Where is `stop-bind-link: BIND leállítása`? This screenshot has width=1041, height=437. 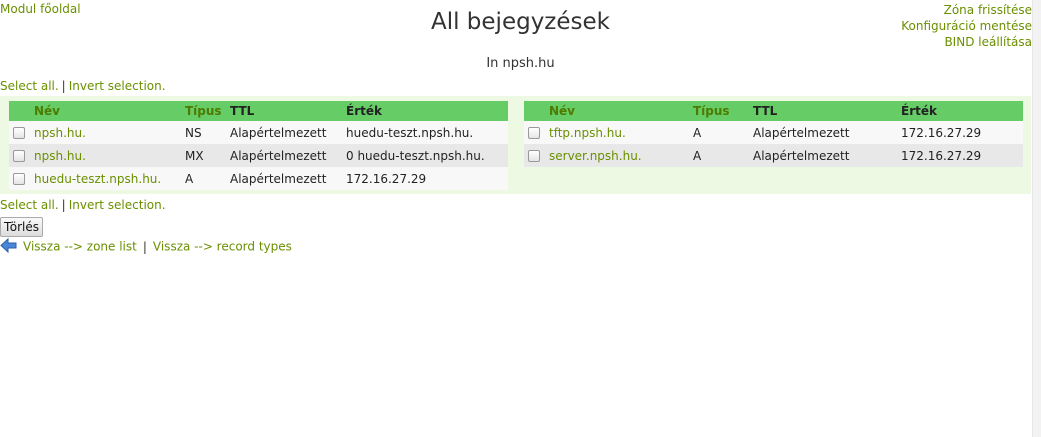 stop-bind-link: BIND leállítása is located at coordinates (988, 42).